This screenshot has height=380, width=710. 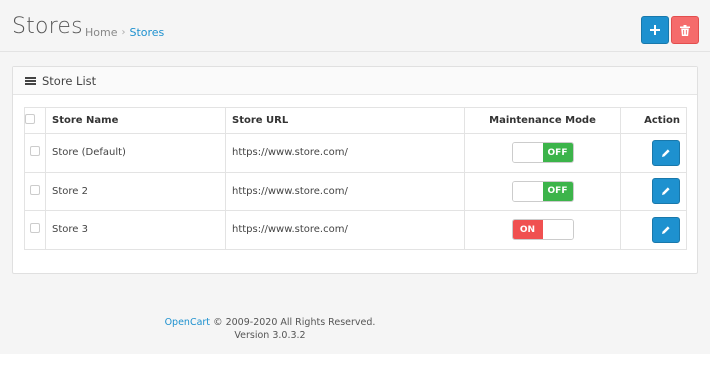 I want to click on panel-title: Store List, so click(x=69, y=80).